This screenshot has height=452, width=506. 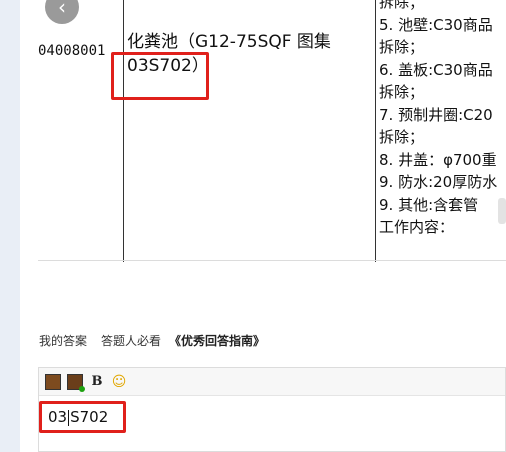 What do you see at coordinates (82, 417) in the screenshot?
I see `highlight-box-answer` at bounding box center [82, 417].